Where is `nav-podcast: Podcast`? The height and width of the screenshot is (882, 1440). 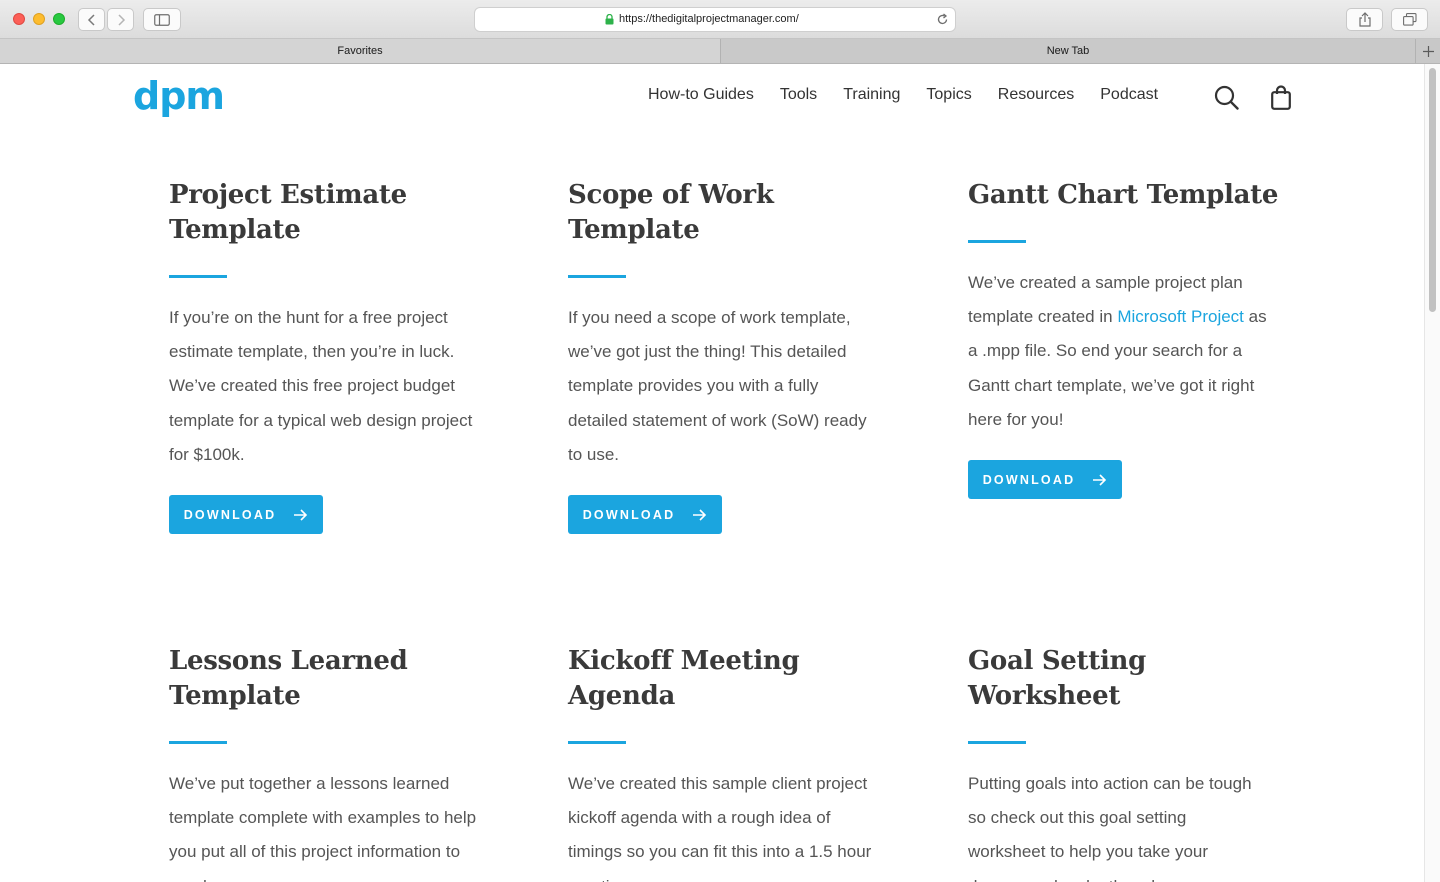
nav-podcast: Podcast is located at coordinates (1129, 95).